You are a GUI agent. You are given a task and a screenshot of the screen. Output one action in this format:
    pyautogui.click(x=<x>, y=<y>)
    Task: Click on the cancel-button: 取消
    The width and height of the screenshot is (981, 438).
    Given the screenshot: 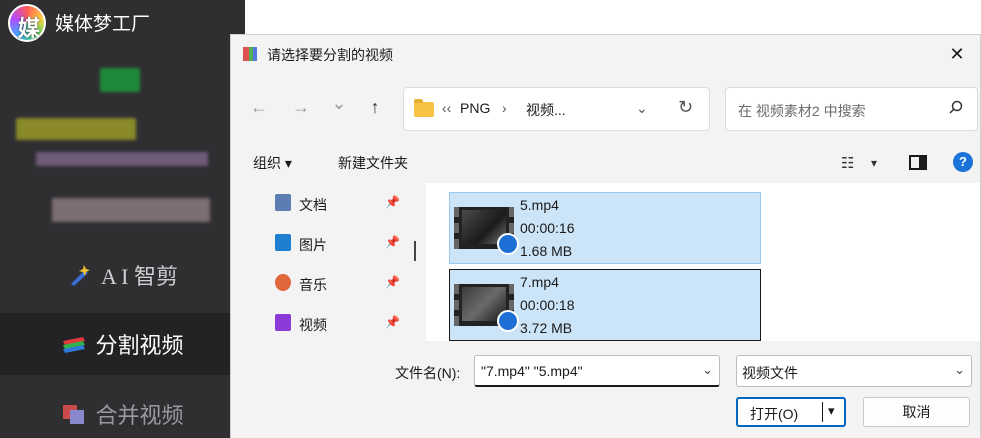 What is the action you would take?
    pyautogui.click(x=916, y=412)
    